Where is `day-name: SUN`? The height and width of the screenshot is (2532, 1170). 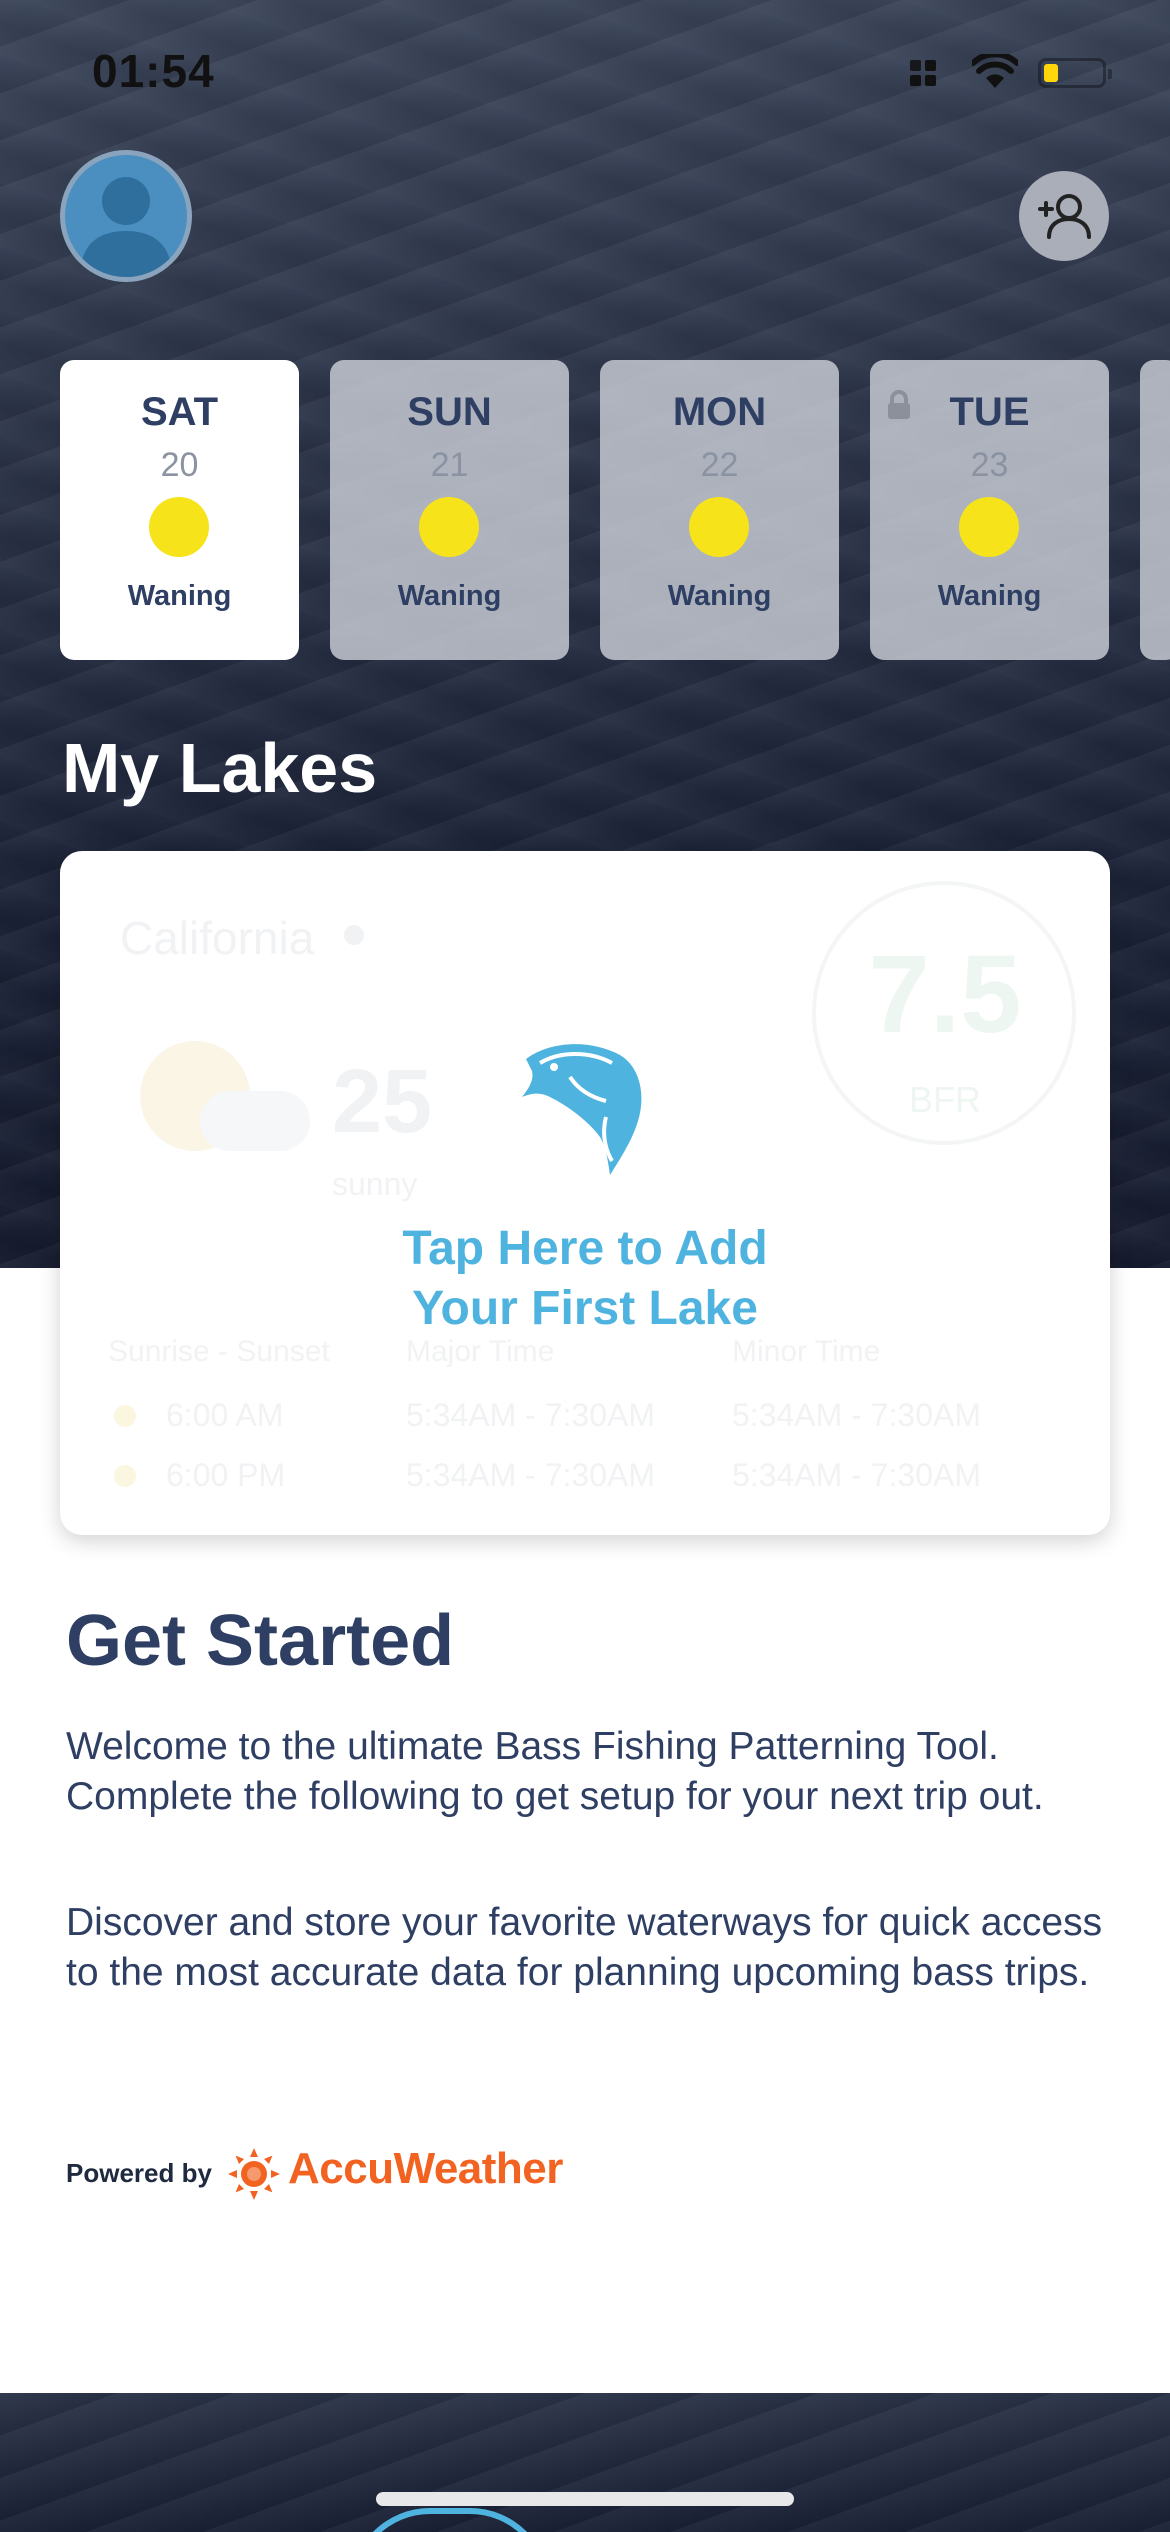 day-name: SUN is located at coordinates (449, 412).